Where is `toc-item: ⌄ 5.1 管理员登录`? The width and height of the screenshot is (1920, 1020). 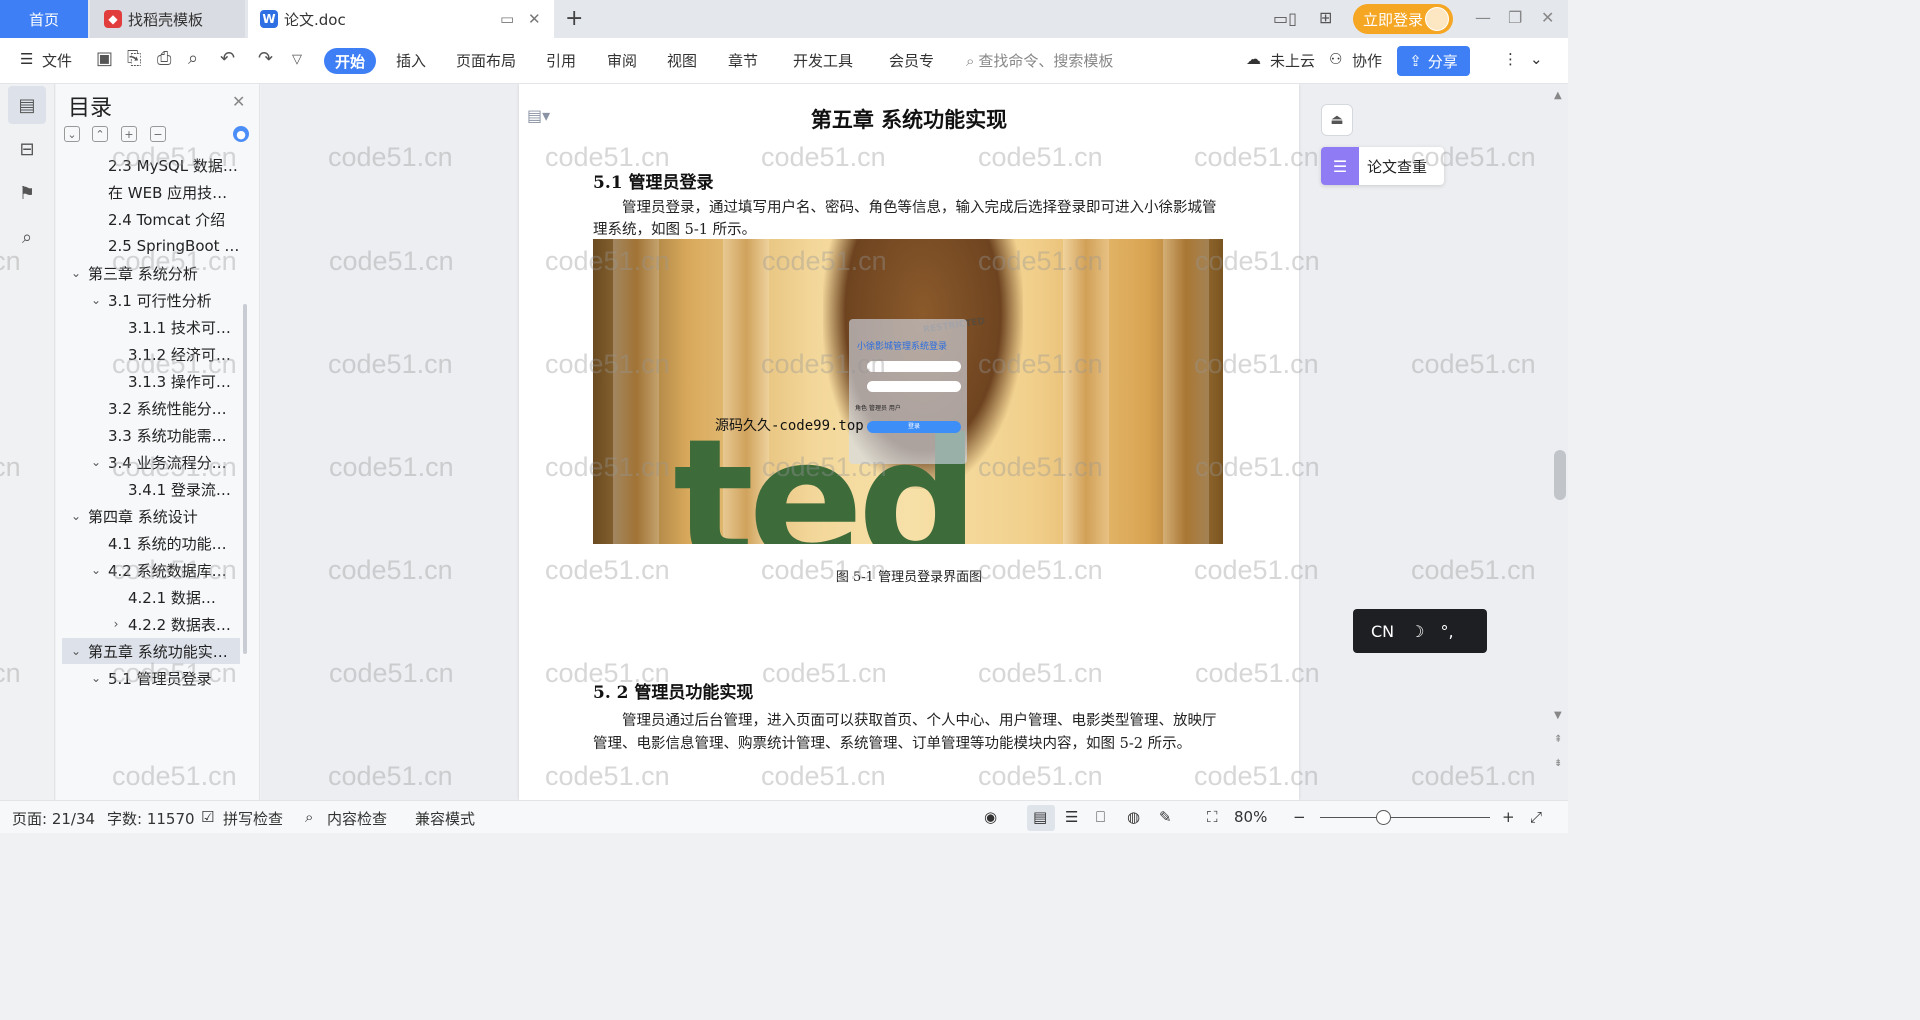
toc-item: ⌄ 5.1 管理员登录 is located at coordinates (149, 678).